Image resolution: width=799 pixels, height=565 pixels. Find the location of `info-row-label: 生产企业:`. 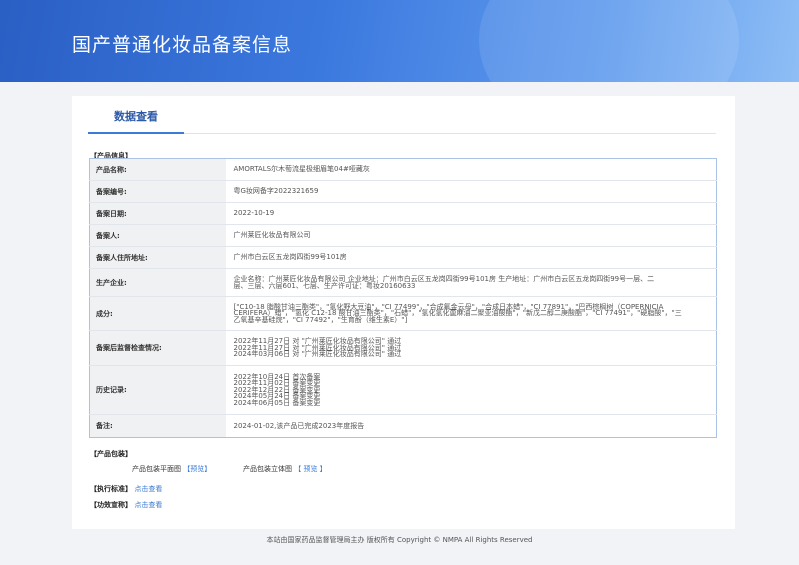

info-row-label: 生产企业: is located at coordinates (157, 282).